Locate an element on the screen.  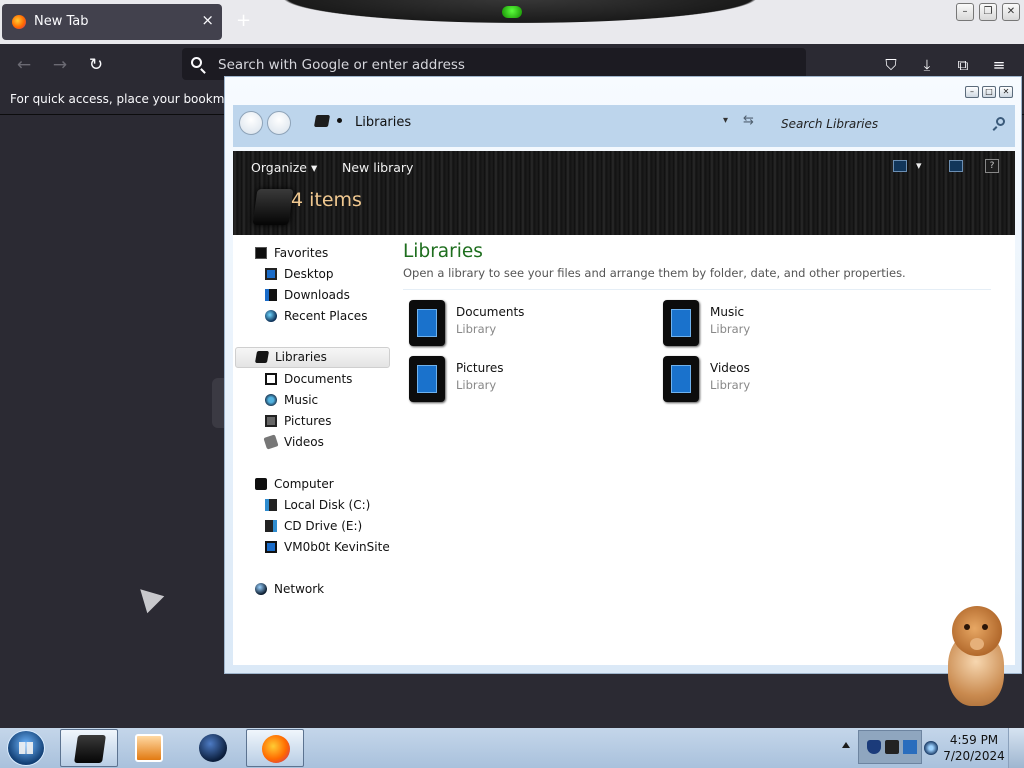
address-input is located at coordinates (498, 65).